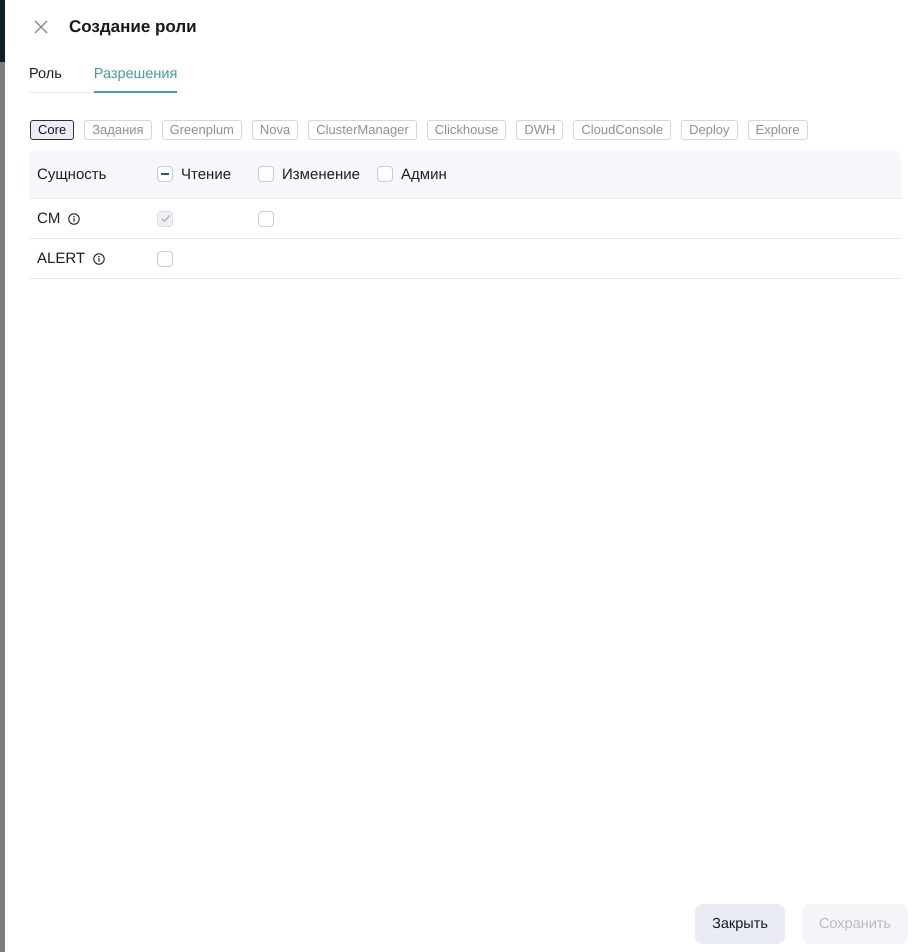  I want to click on dialog-title: Создание роли, so click(133, 27).